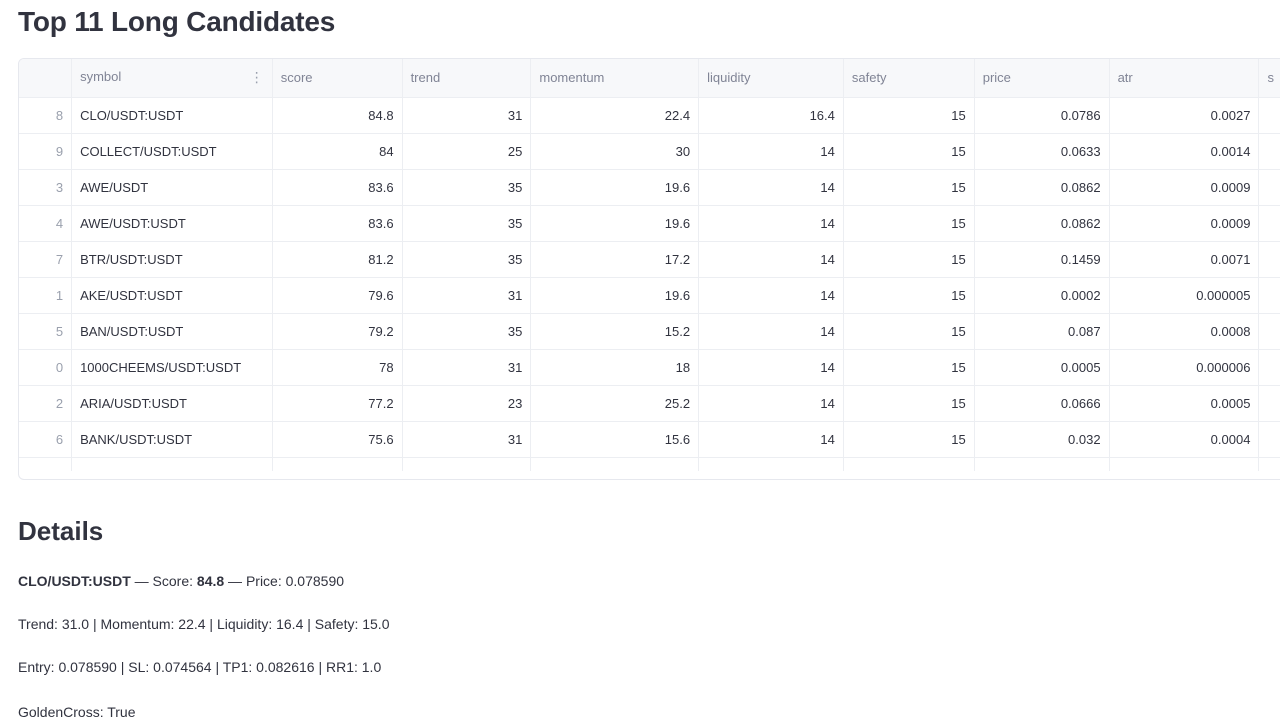 Image resolution: width=1280 pixels, height=720 pixels. Describe the element at coordinates (172, 151) in the screenshot. I see `table-cell: COLLECT/USDT:USDT` at that location.